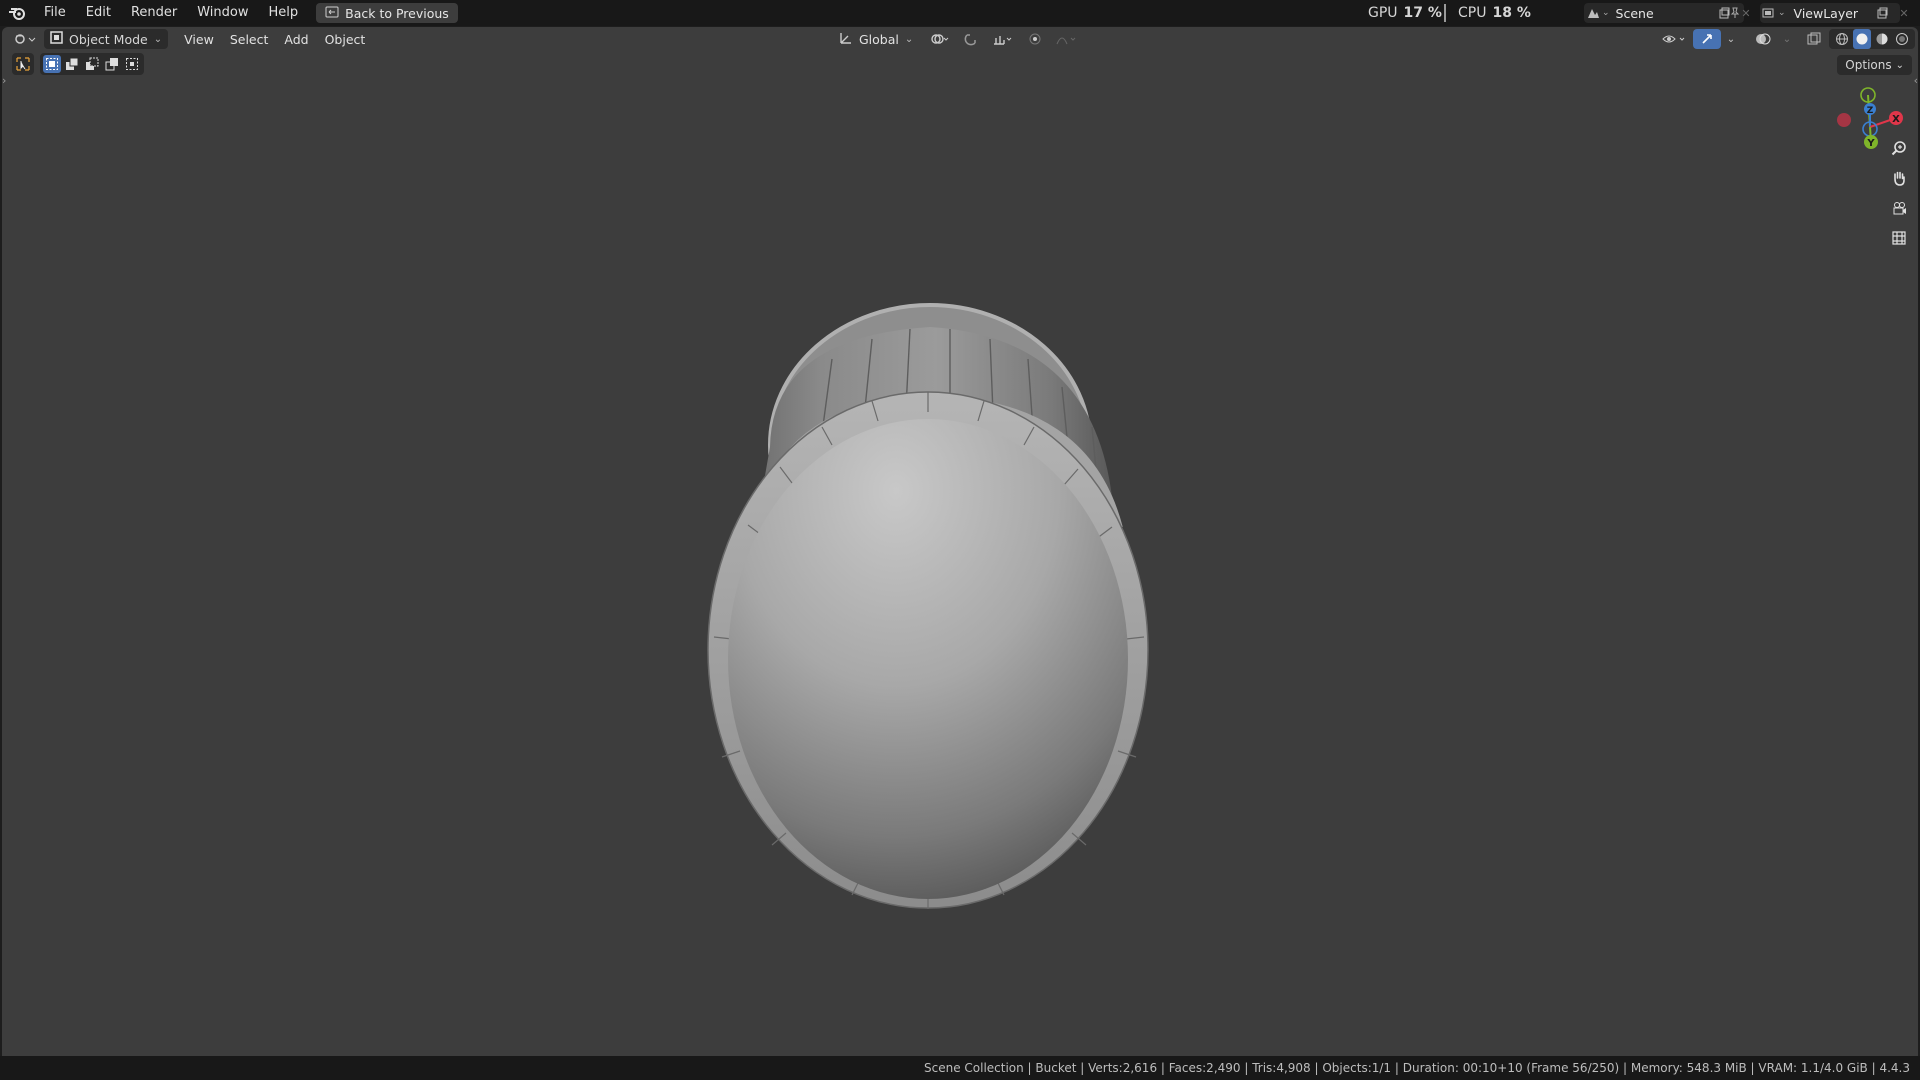  I want to click on cpu-usage: CPU 18 %, so click(1494, 13).